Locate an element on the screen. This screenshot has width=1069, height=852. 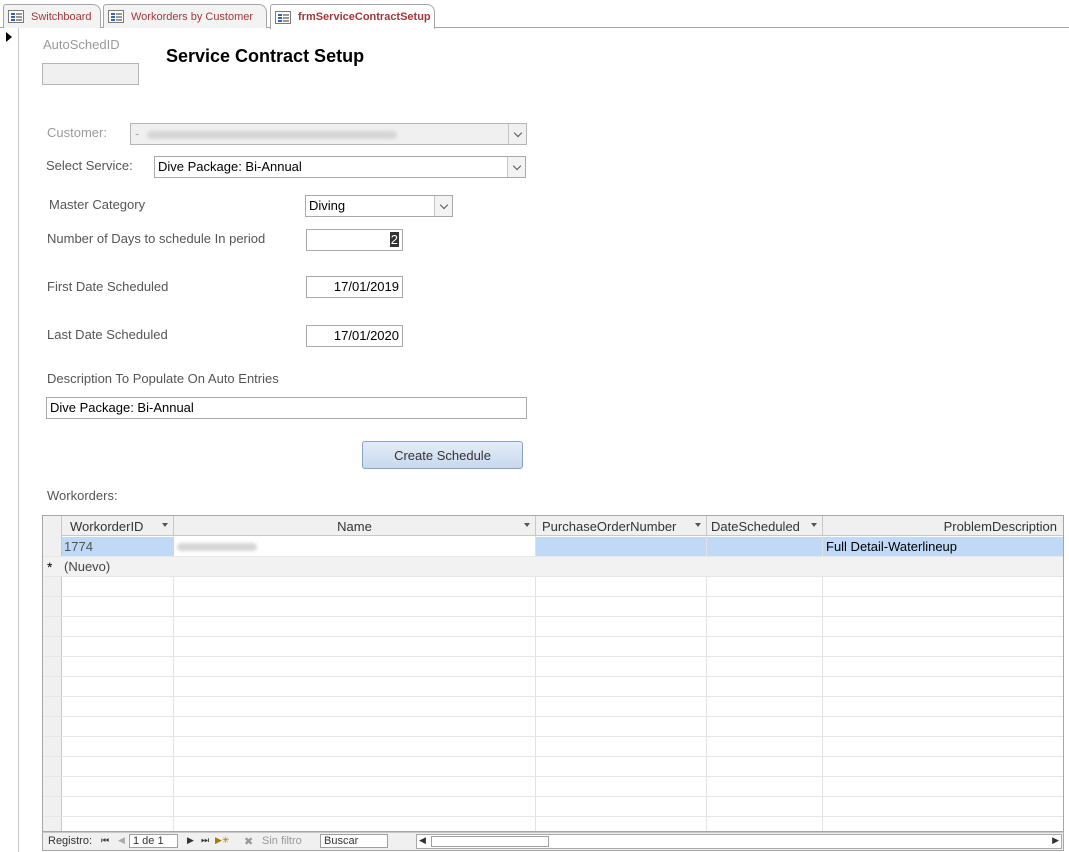
scroll-right-icon: ▶ is located at coordinates (1055, 840).